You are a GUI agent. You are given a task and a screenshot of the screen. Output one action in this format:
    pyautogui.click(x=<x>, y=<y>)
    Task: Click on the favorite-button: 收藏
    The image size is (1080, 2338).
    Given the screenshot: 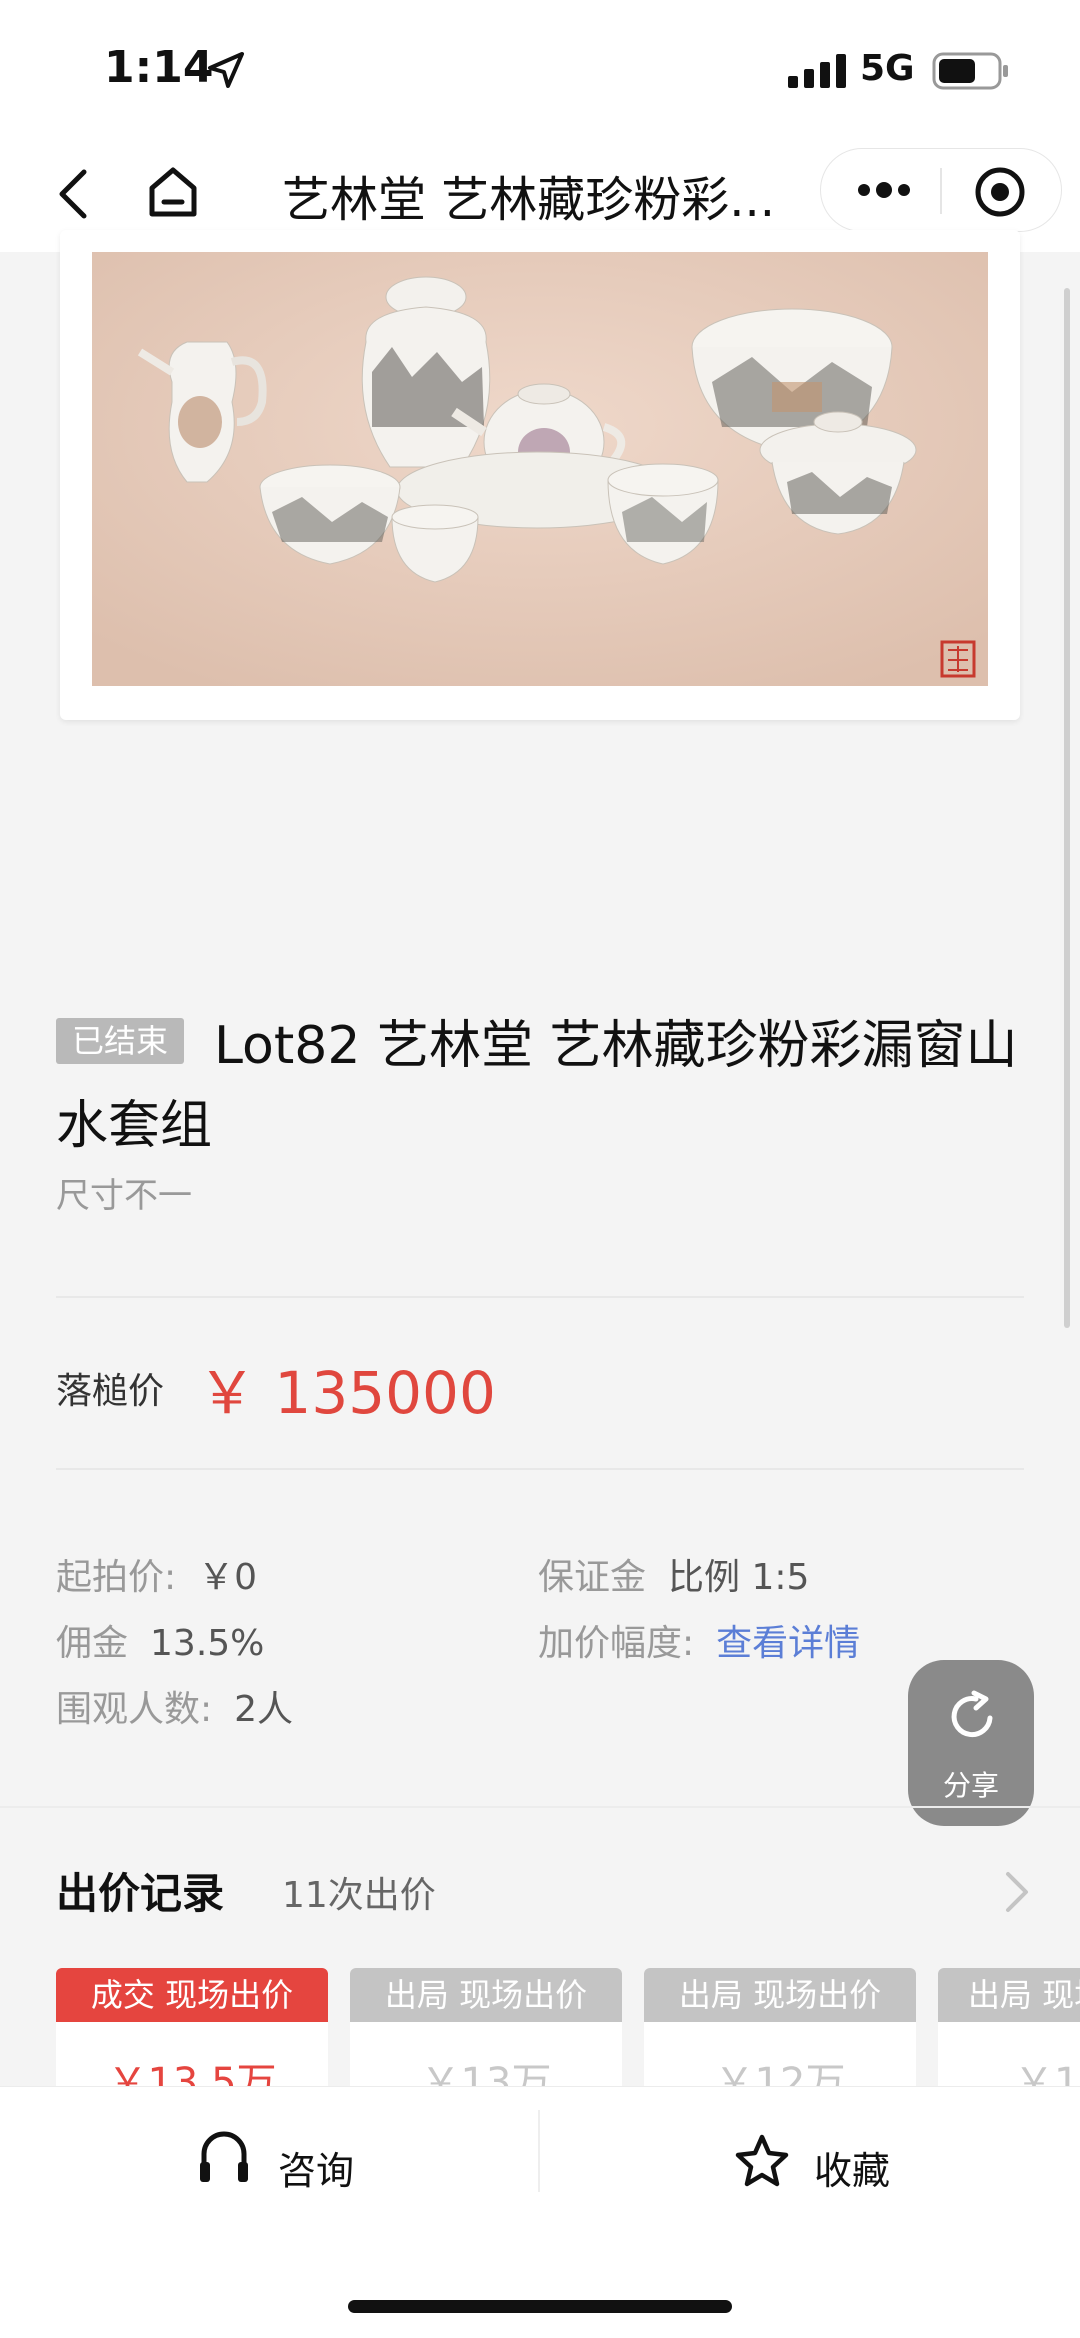 What is the action you would take?
    pyautogui.click(x=852, y=2167)
    